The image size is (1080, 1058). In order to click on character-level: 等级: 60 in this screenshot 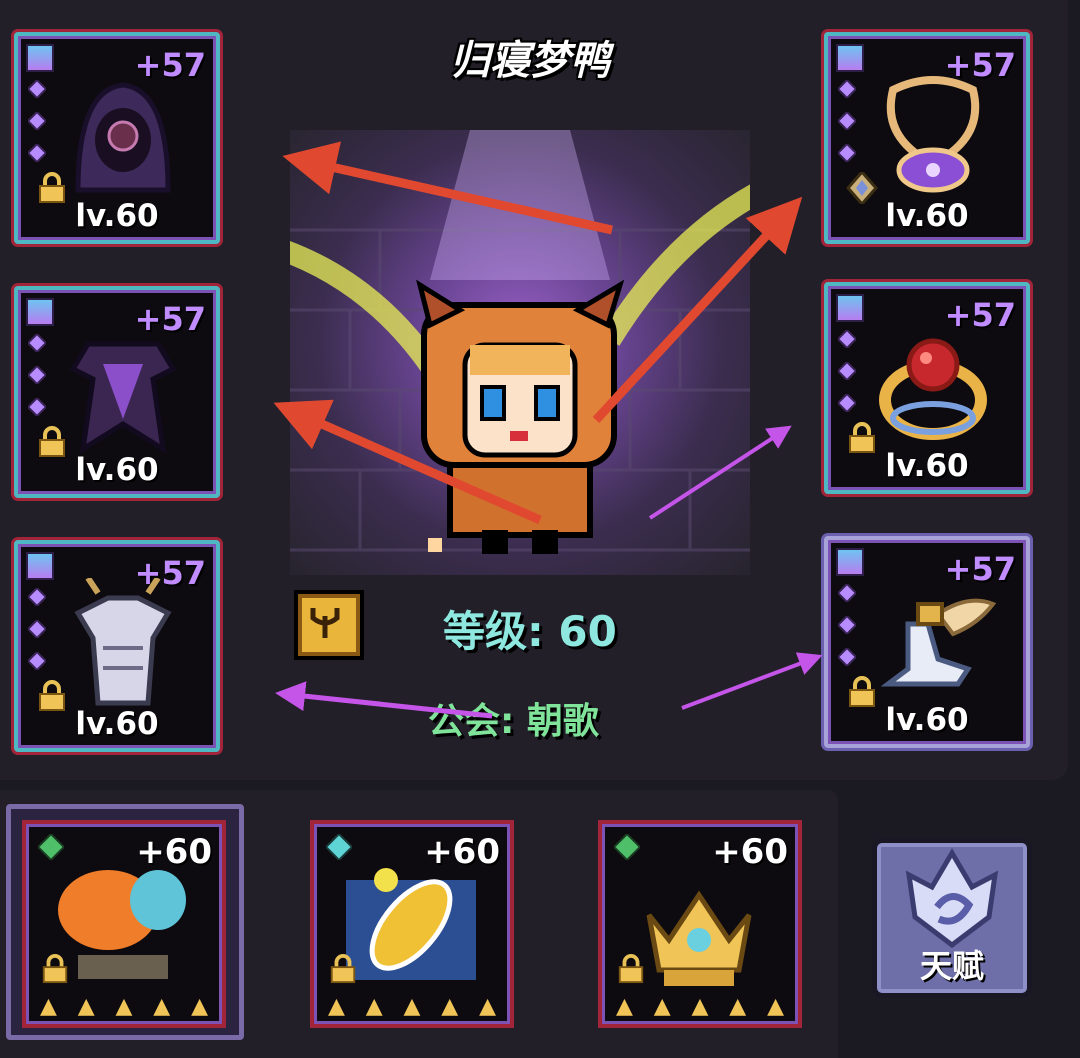, I will do `click(530, 631)`.